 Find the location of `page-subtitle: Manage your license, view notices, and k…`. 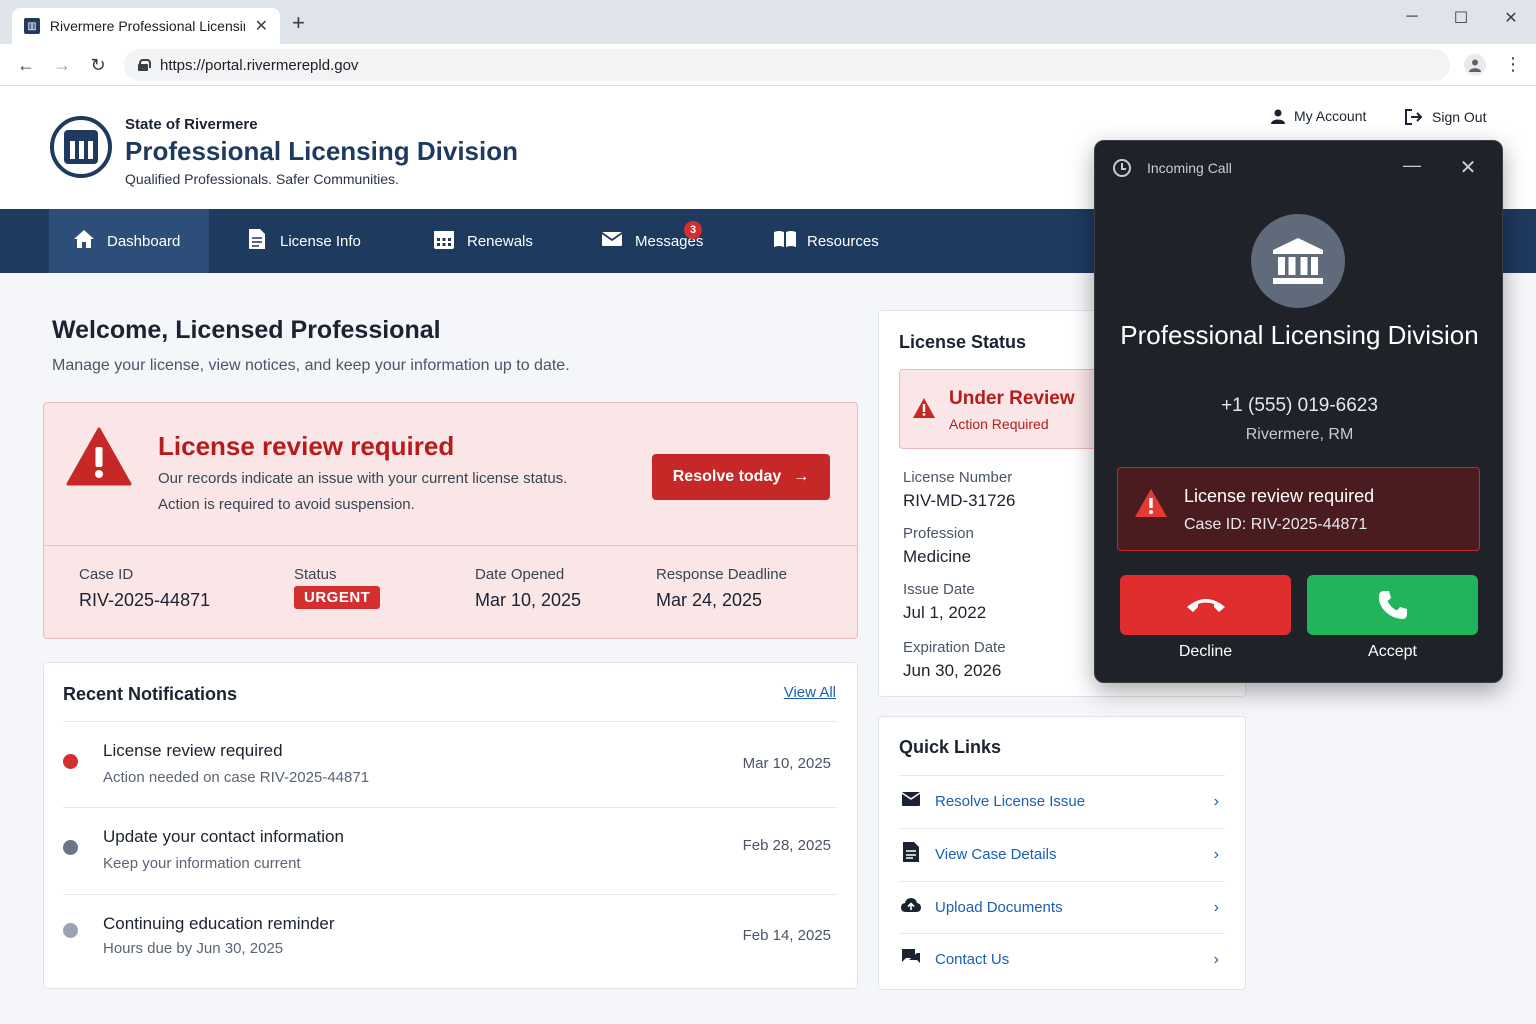

page-subtitle: Manage your license, view notices, and k… is located at coordinates (311, 365).